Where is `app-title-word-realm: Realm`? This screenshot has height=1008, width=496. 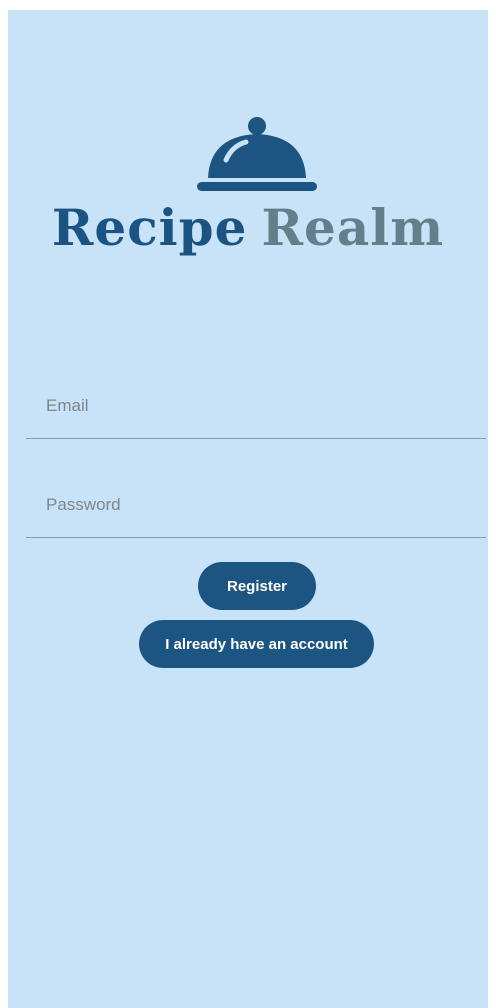 app-title-word-realm: Realm is located at coordinates (353, 227).